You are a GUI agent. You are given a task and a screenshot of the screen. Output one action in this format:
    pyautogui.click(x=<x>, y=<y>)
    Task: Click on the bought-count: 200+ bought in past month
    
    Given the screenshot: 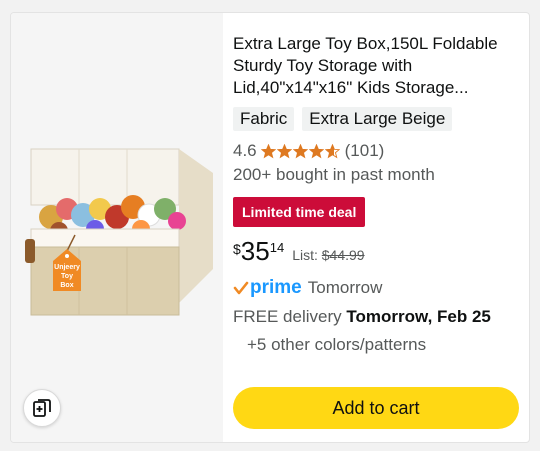 What is the action you would take?
    pyautogui.click(x=334, y=174)
    